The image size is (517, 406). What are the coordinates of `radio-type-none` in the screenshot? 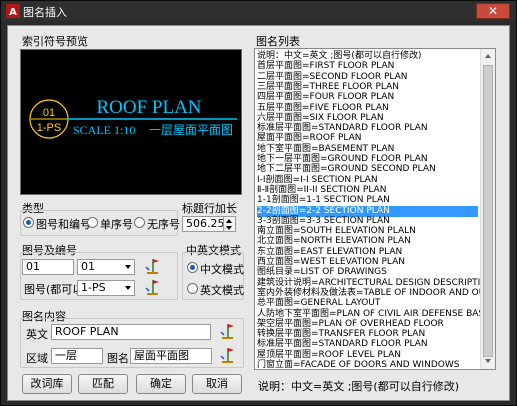 It's located at (139, 222).